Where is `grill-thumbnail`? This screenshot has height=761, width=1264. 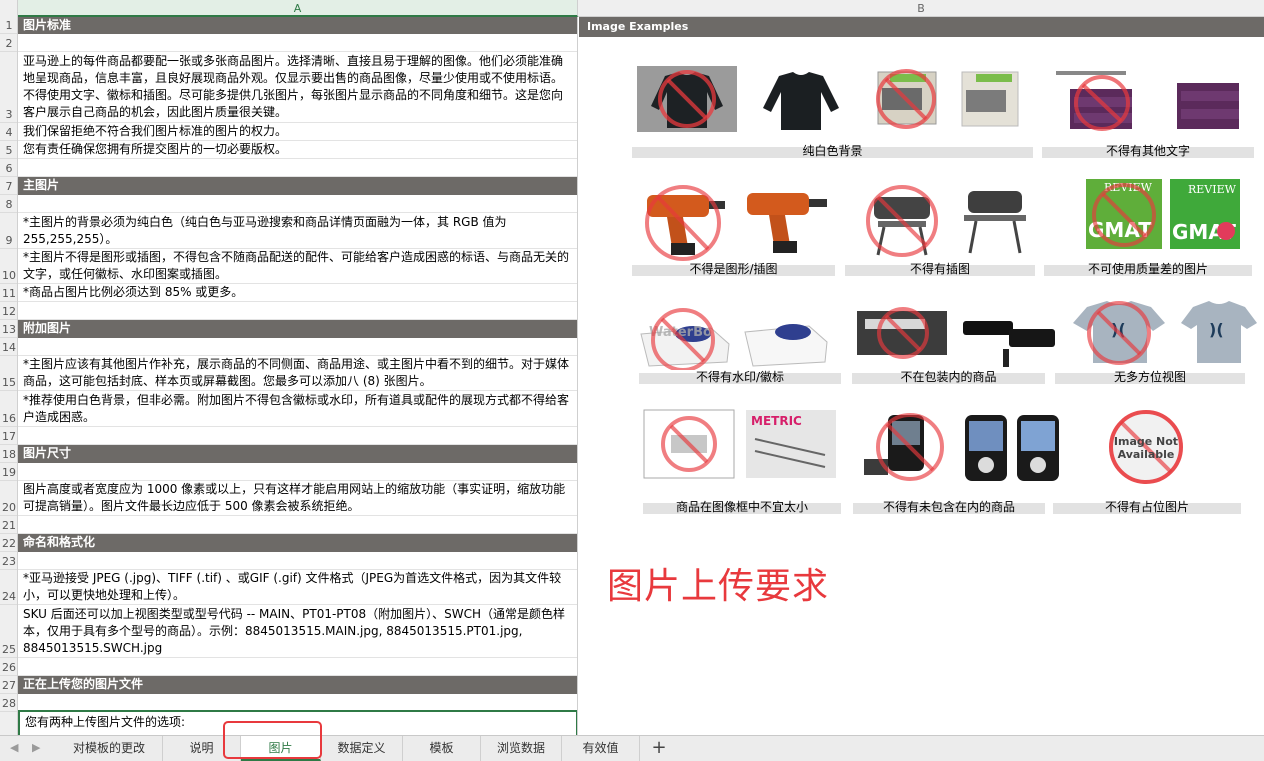
grill-thumbnail is located at coordinates (995, 222).